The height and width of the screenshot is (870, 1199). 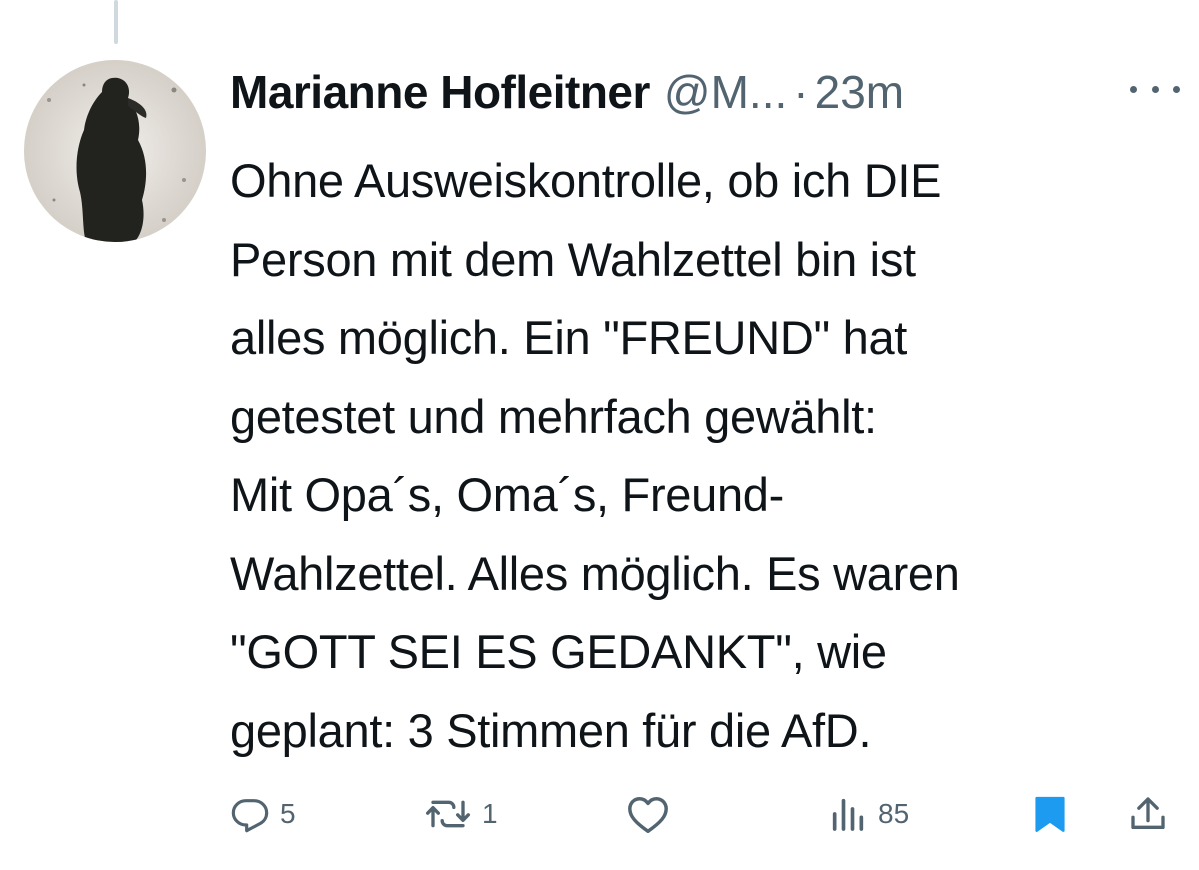 What do you see at coordinates (648, 815) in the screenshot?
I see `heart-icon` at bounding box center [648, 815].